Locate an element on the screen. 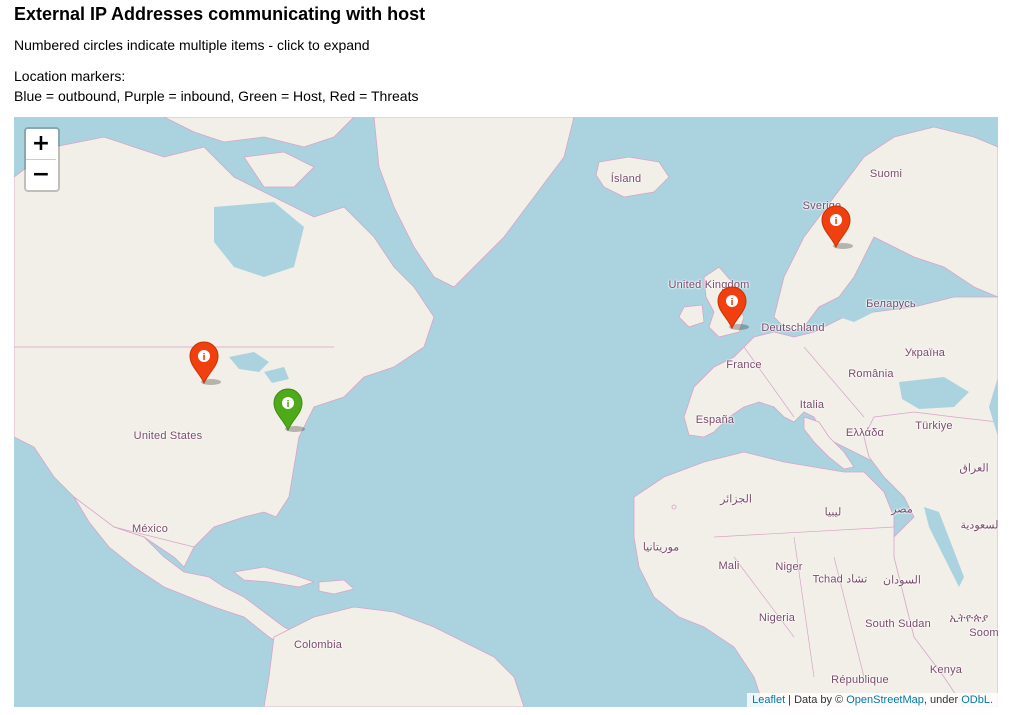 The width and height of the screenshot is (1009, 715). label-spain: España is located at coordinates (715, 420).